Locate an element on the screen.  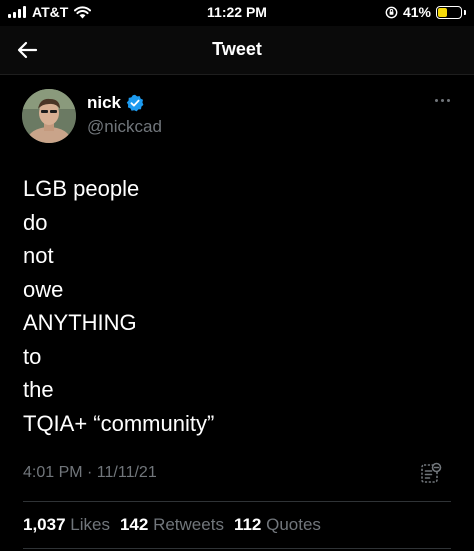
tweet-text-line: LGB people is located at coordinates (81, 188).